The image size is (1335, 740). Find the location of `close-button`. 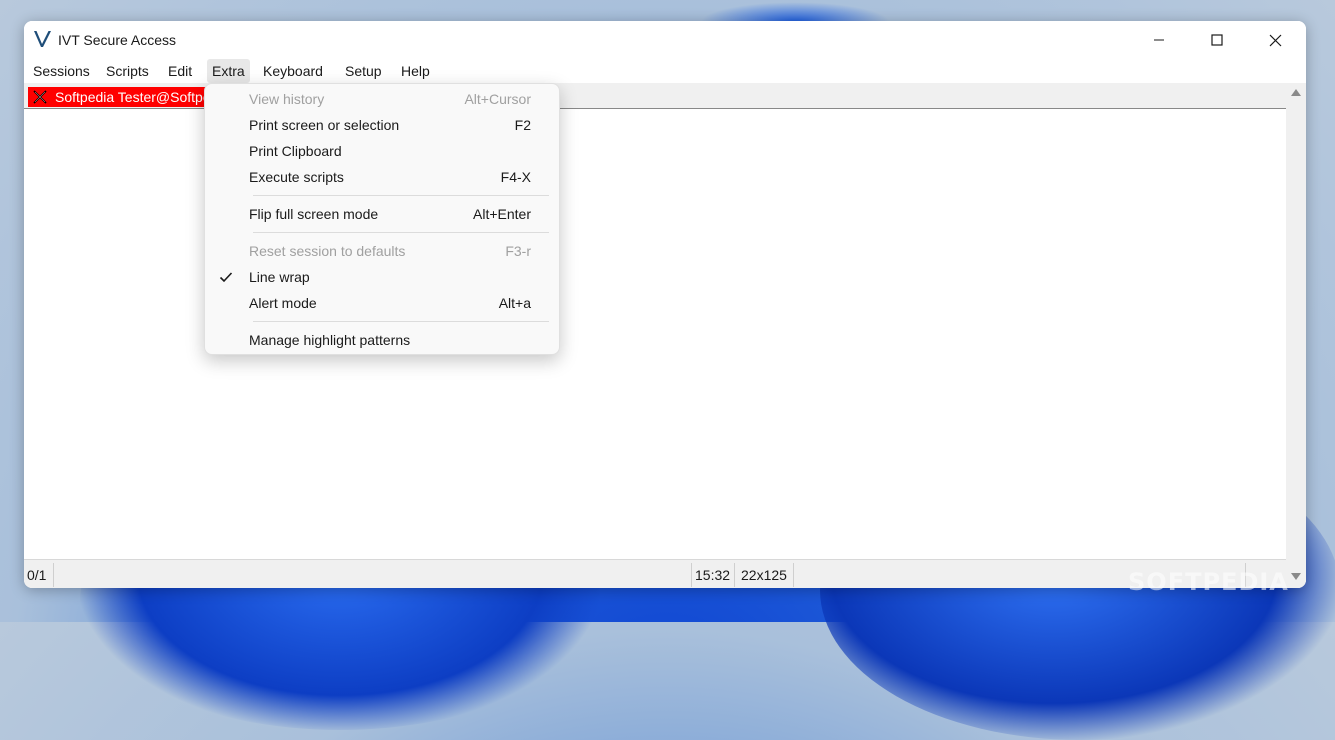

close-button is located at coordinates (1275, 40).